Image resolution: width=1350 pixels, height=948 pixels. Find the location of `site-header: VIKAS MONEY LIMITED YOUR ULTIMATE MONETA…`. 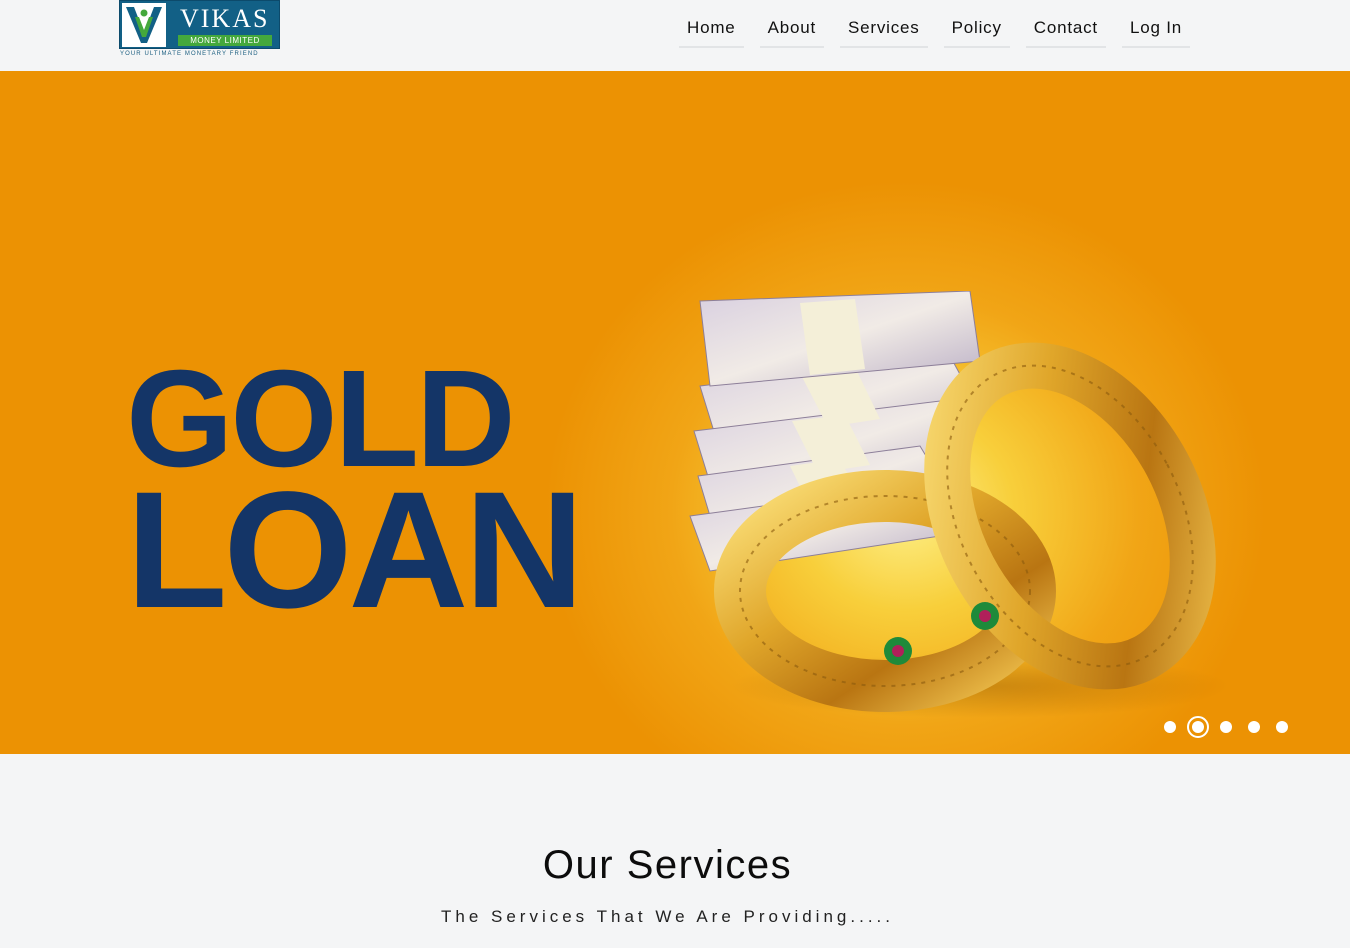

site-header: VIKAS MONEY LIMITED YOUR ULTIMATE MONETA… is located at coordinates (675, 35).